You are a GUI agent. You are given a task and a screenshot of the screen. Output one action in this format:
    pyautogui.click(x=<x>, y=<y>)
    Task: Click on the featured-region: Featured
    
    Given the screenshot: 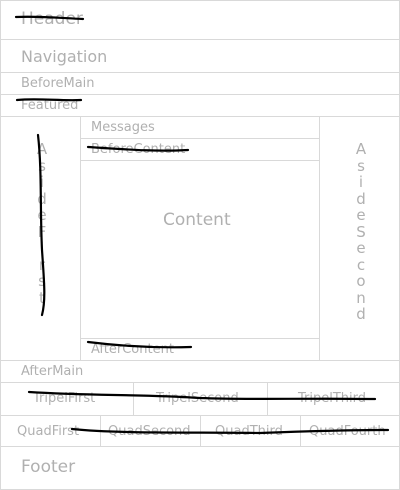 What is the action you would take?
    pyautogui.click(x=200, y=105)
    